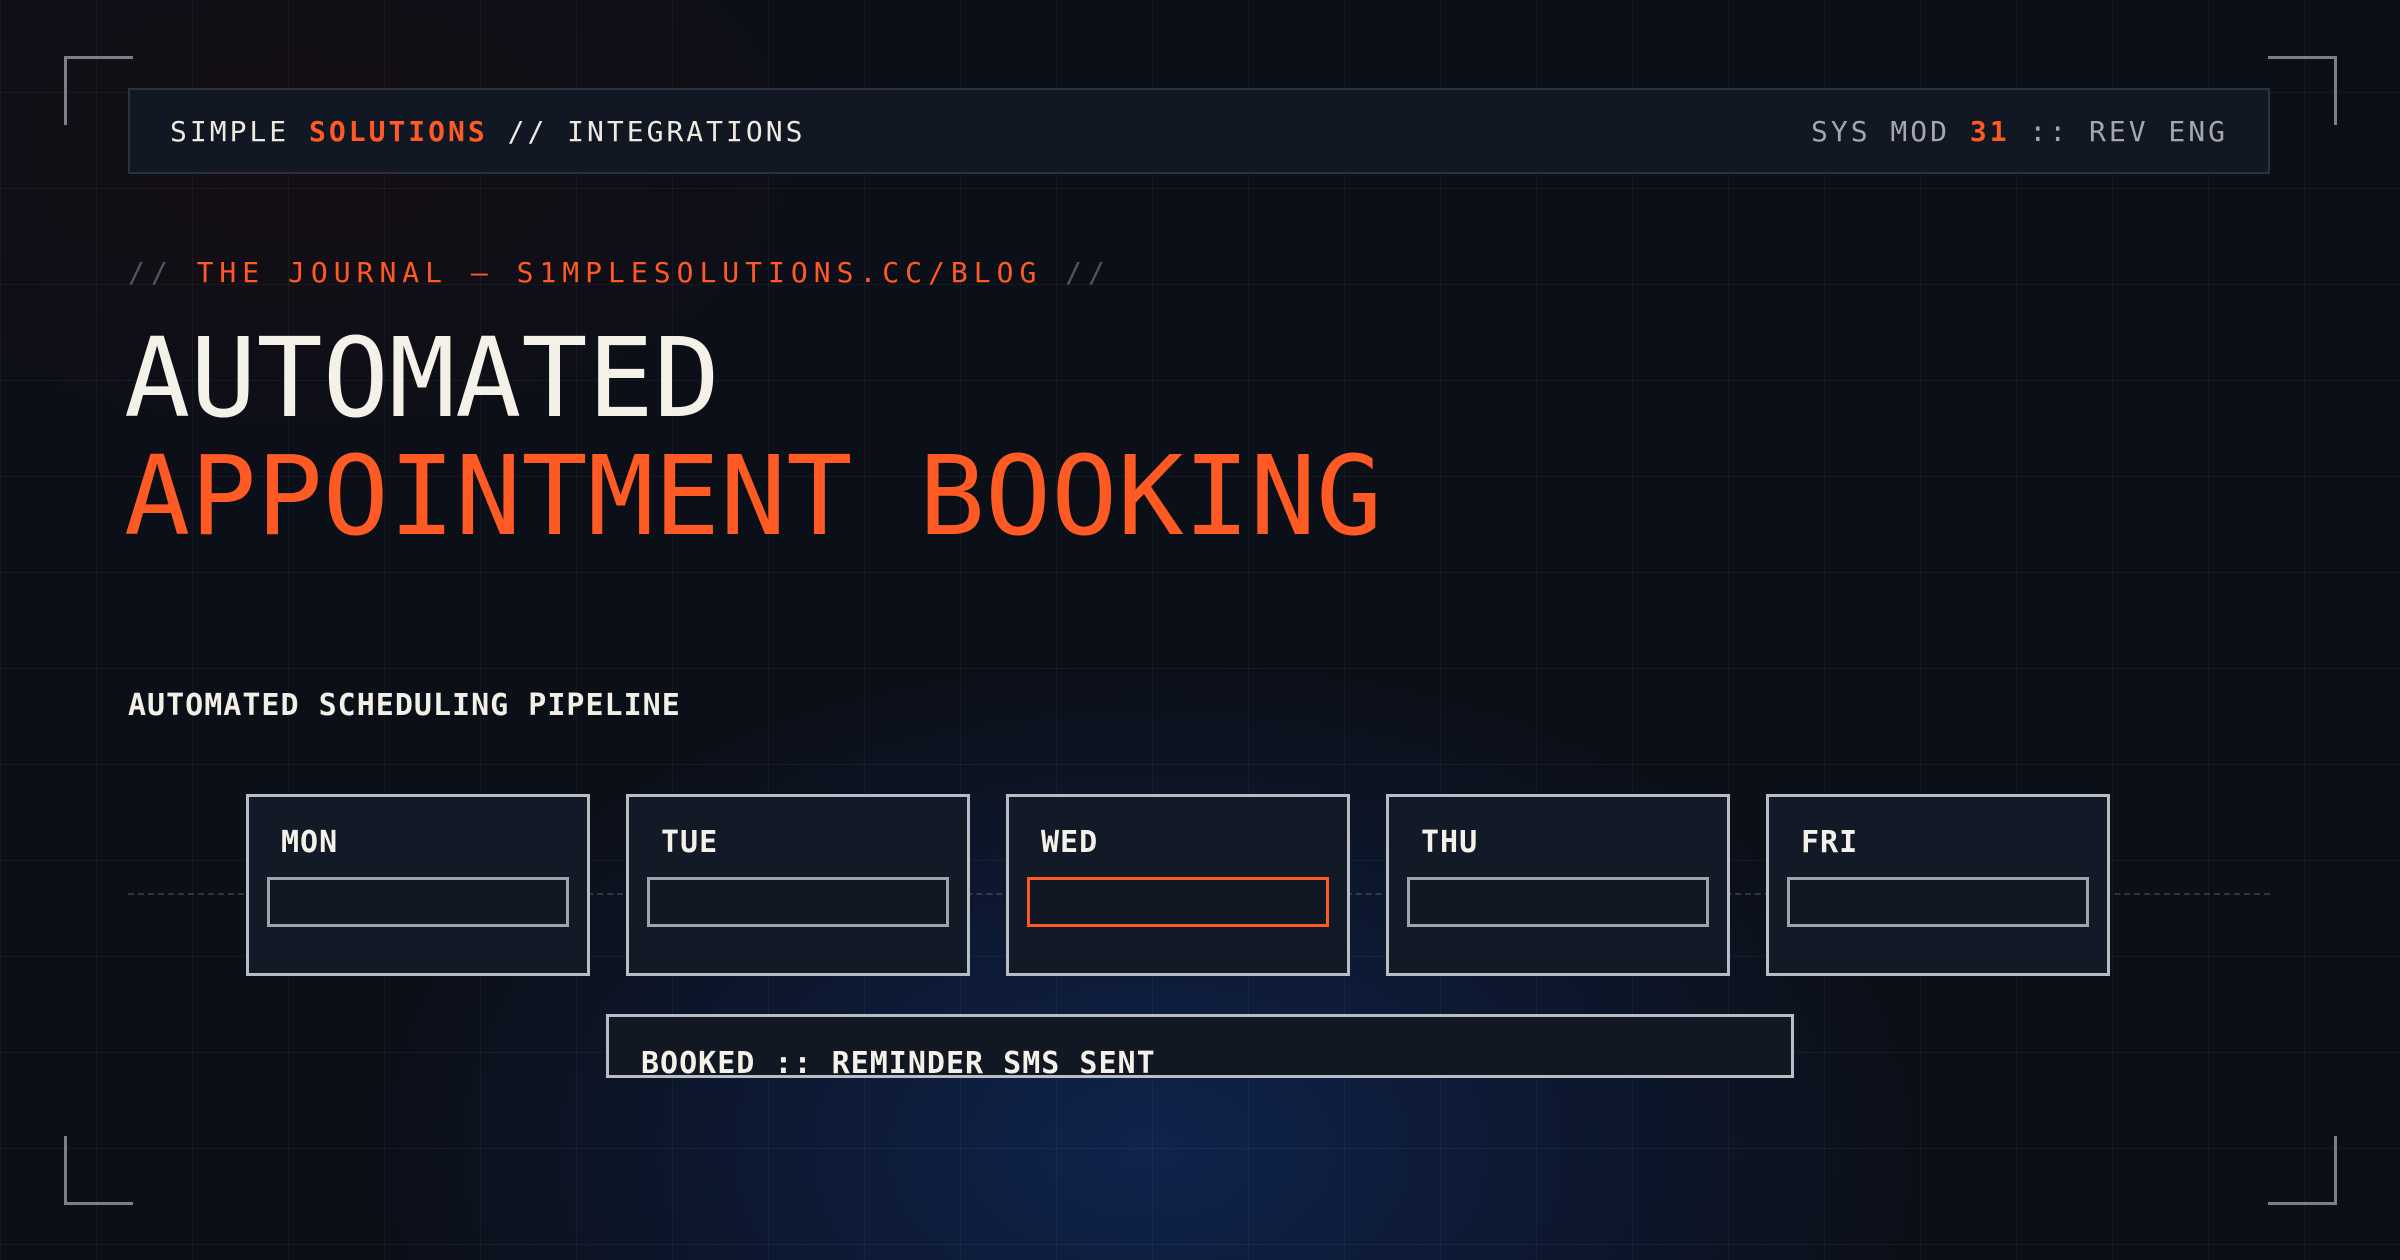 This screenshot has height=1260, width=2400. I want to click on brand-word-solutions: SOLUTIONS, so click(398, 131).